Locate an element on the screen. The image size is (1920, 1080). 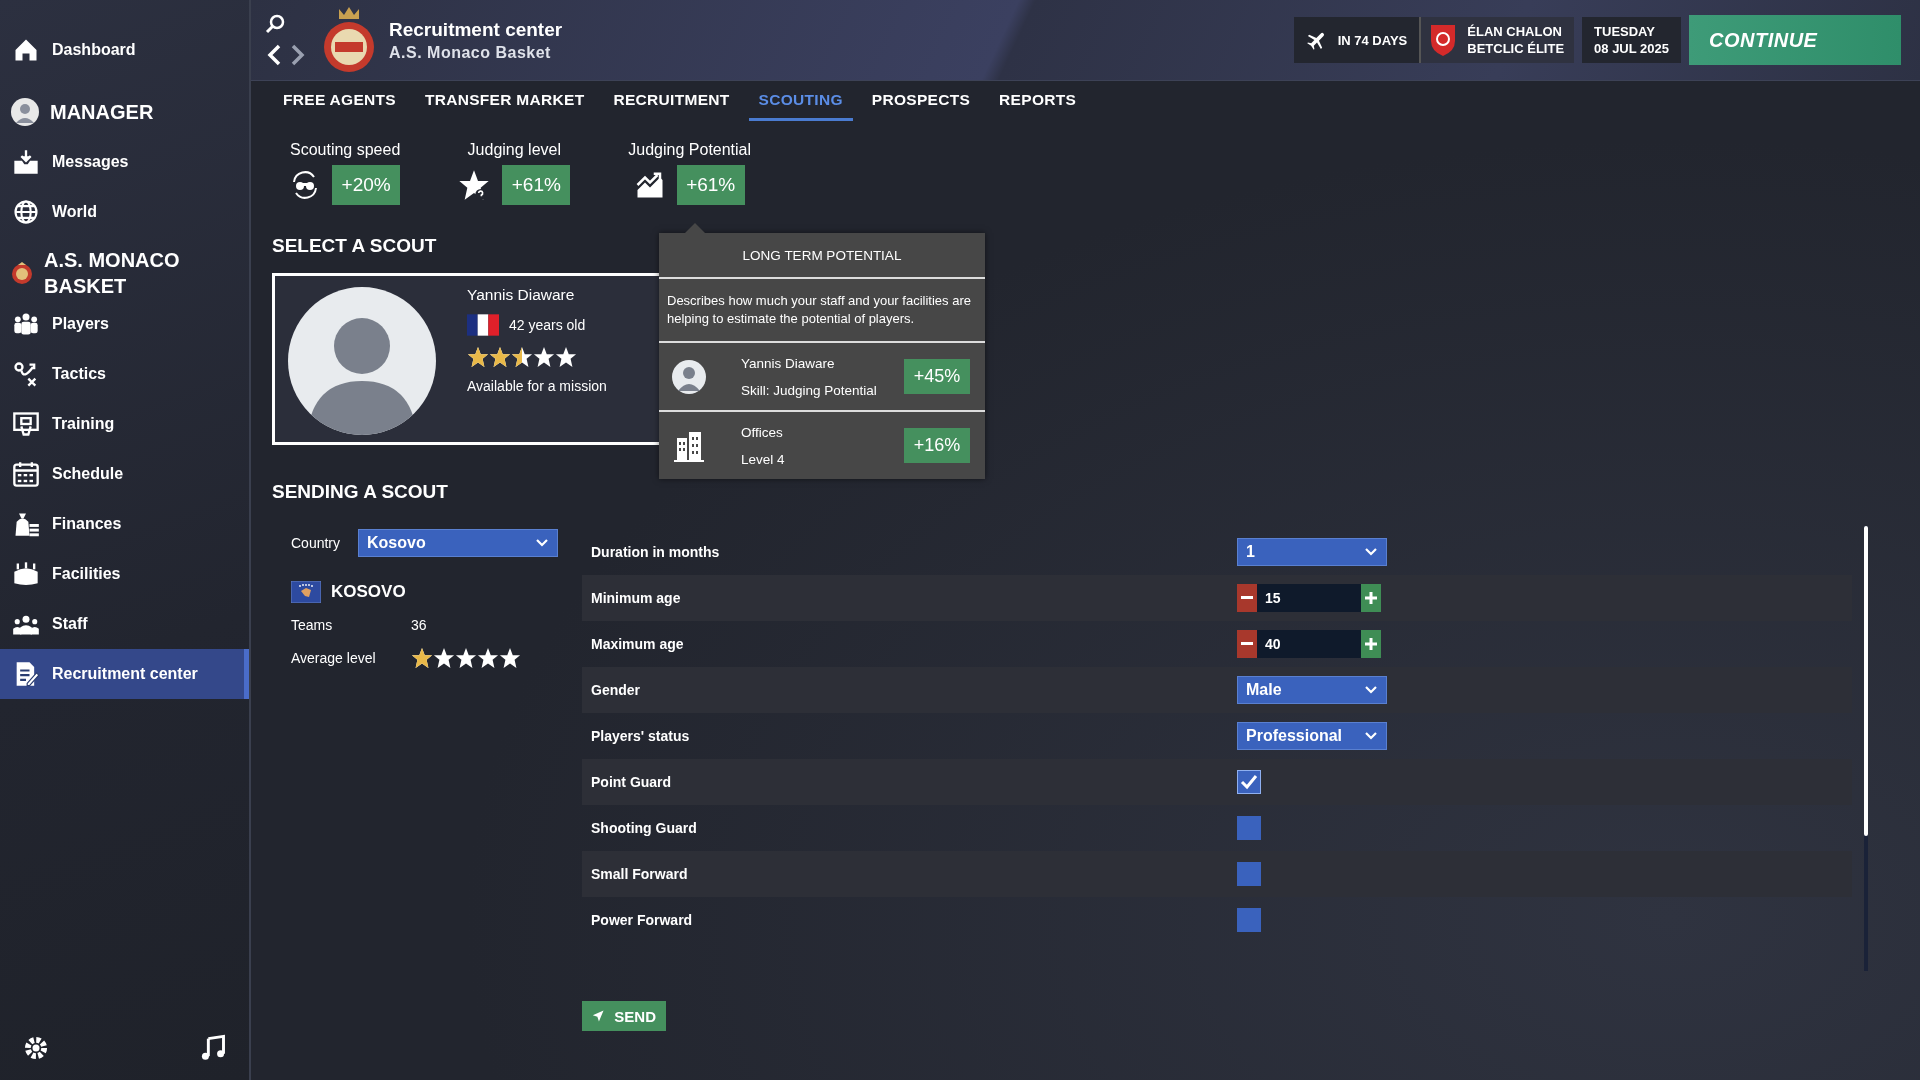
field-label: Power Forward is located at coordinates (642, 920).